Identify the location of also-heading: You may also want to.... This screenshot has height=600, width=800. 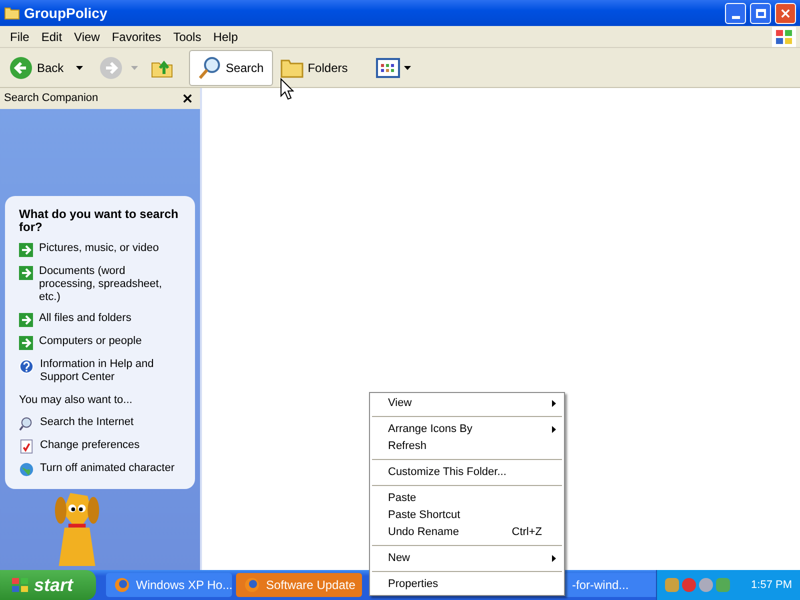
(76, 400).